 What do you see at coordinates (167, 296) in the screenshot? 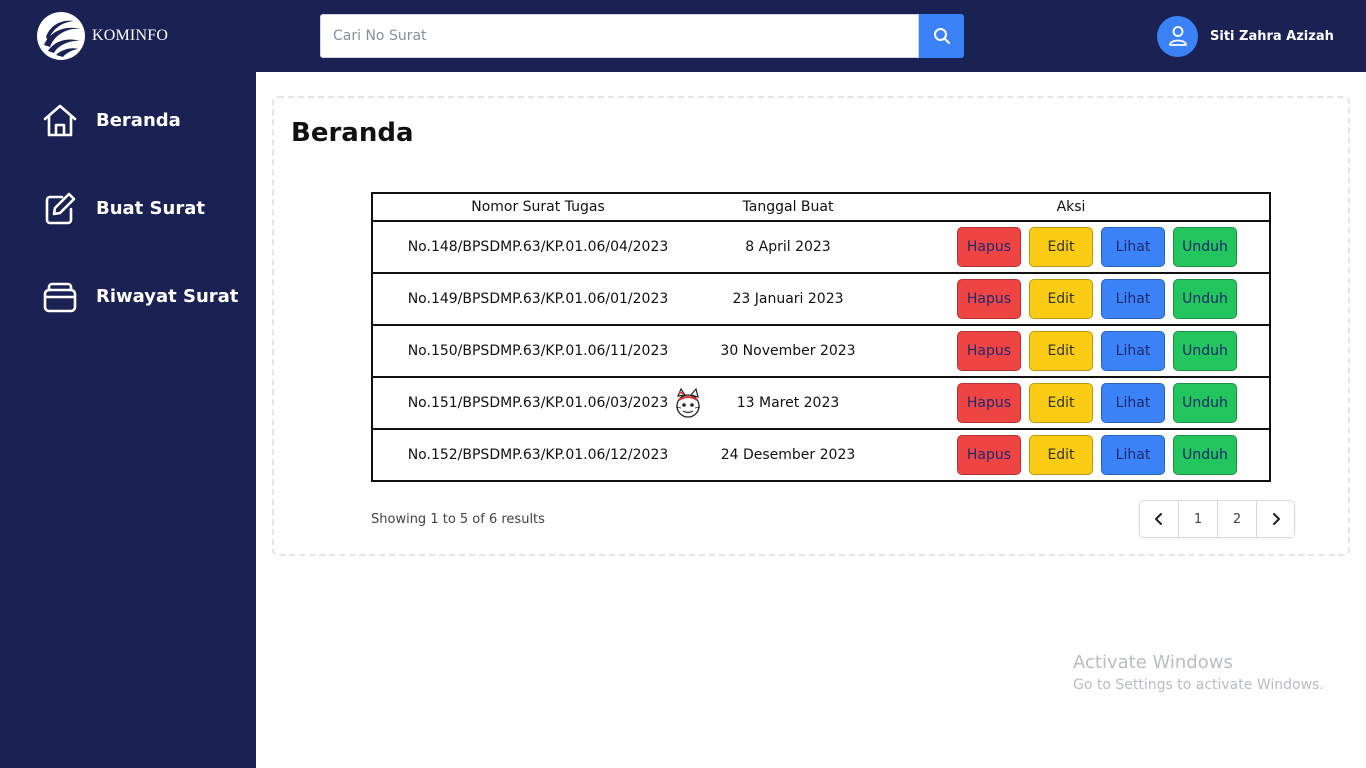
I see `sidebar-item-label: Riwayat Surat` at bounding box center [167, 296].